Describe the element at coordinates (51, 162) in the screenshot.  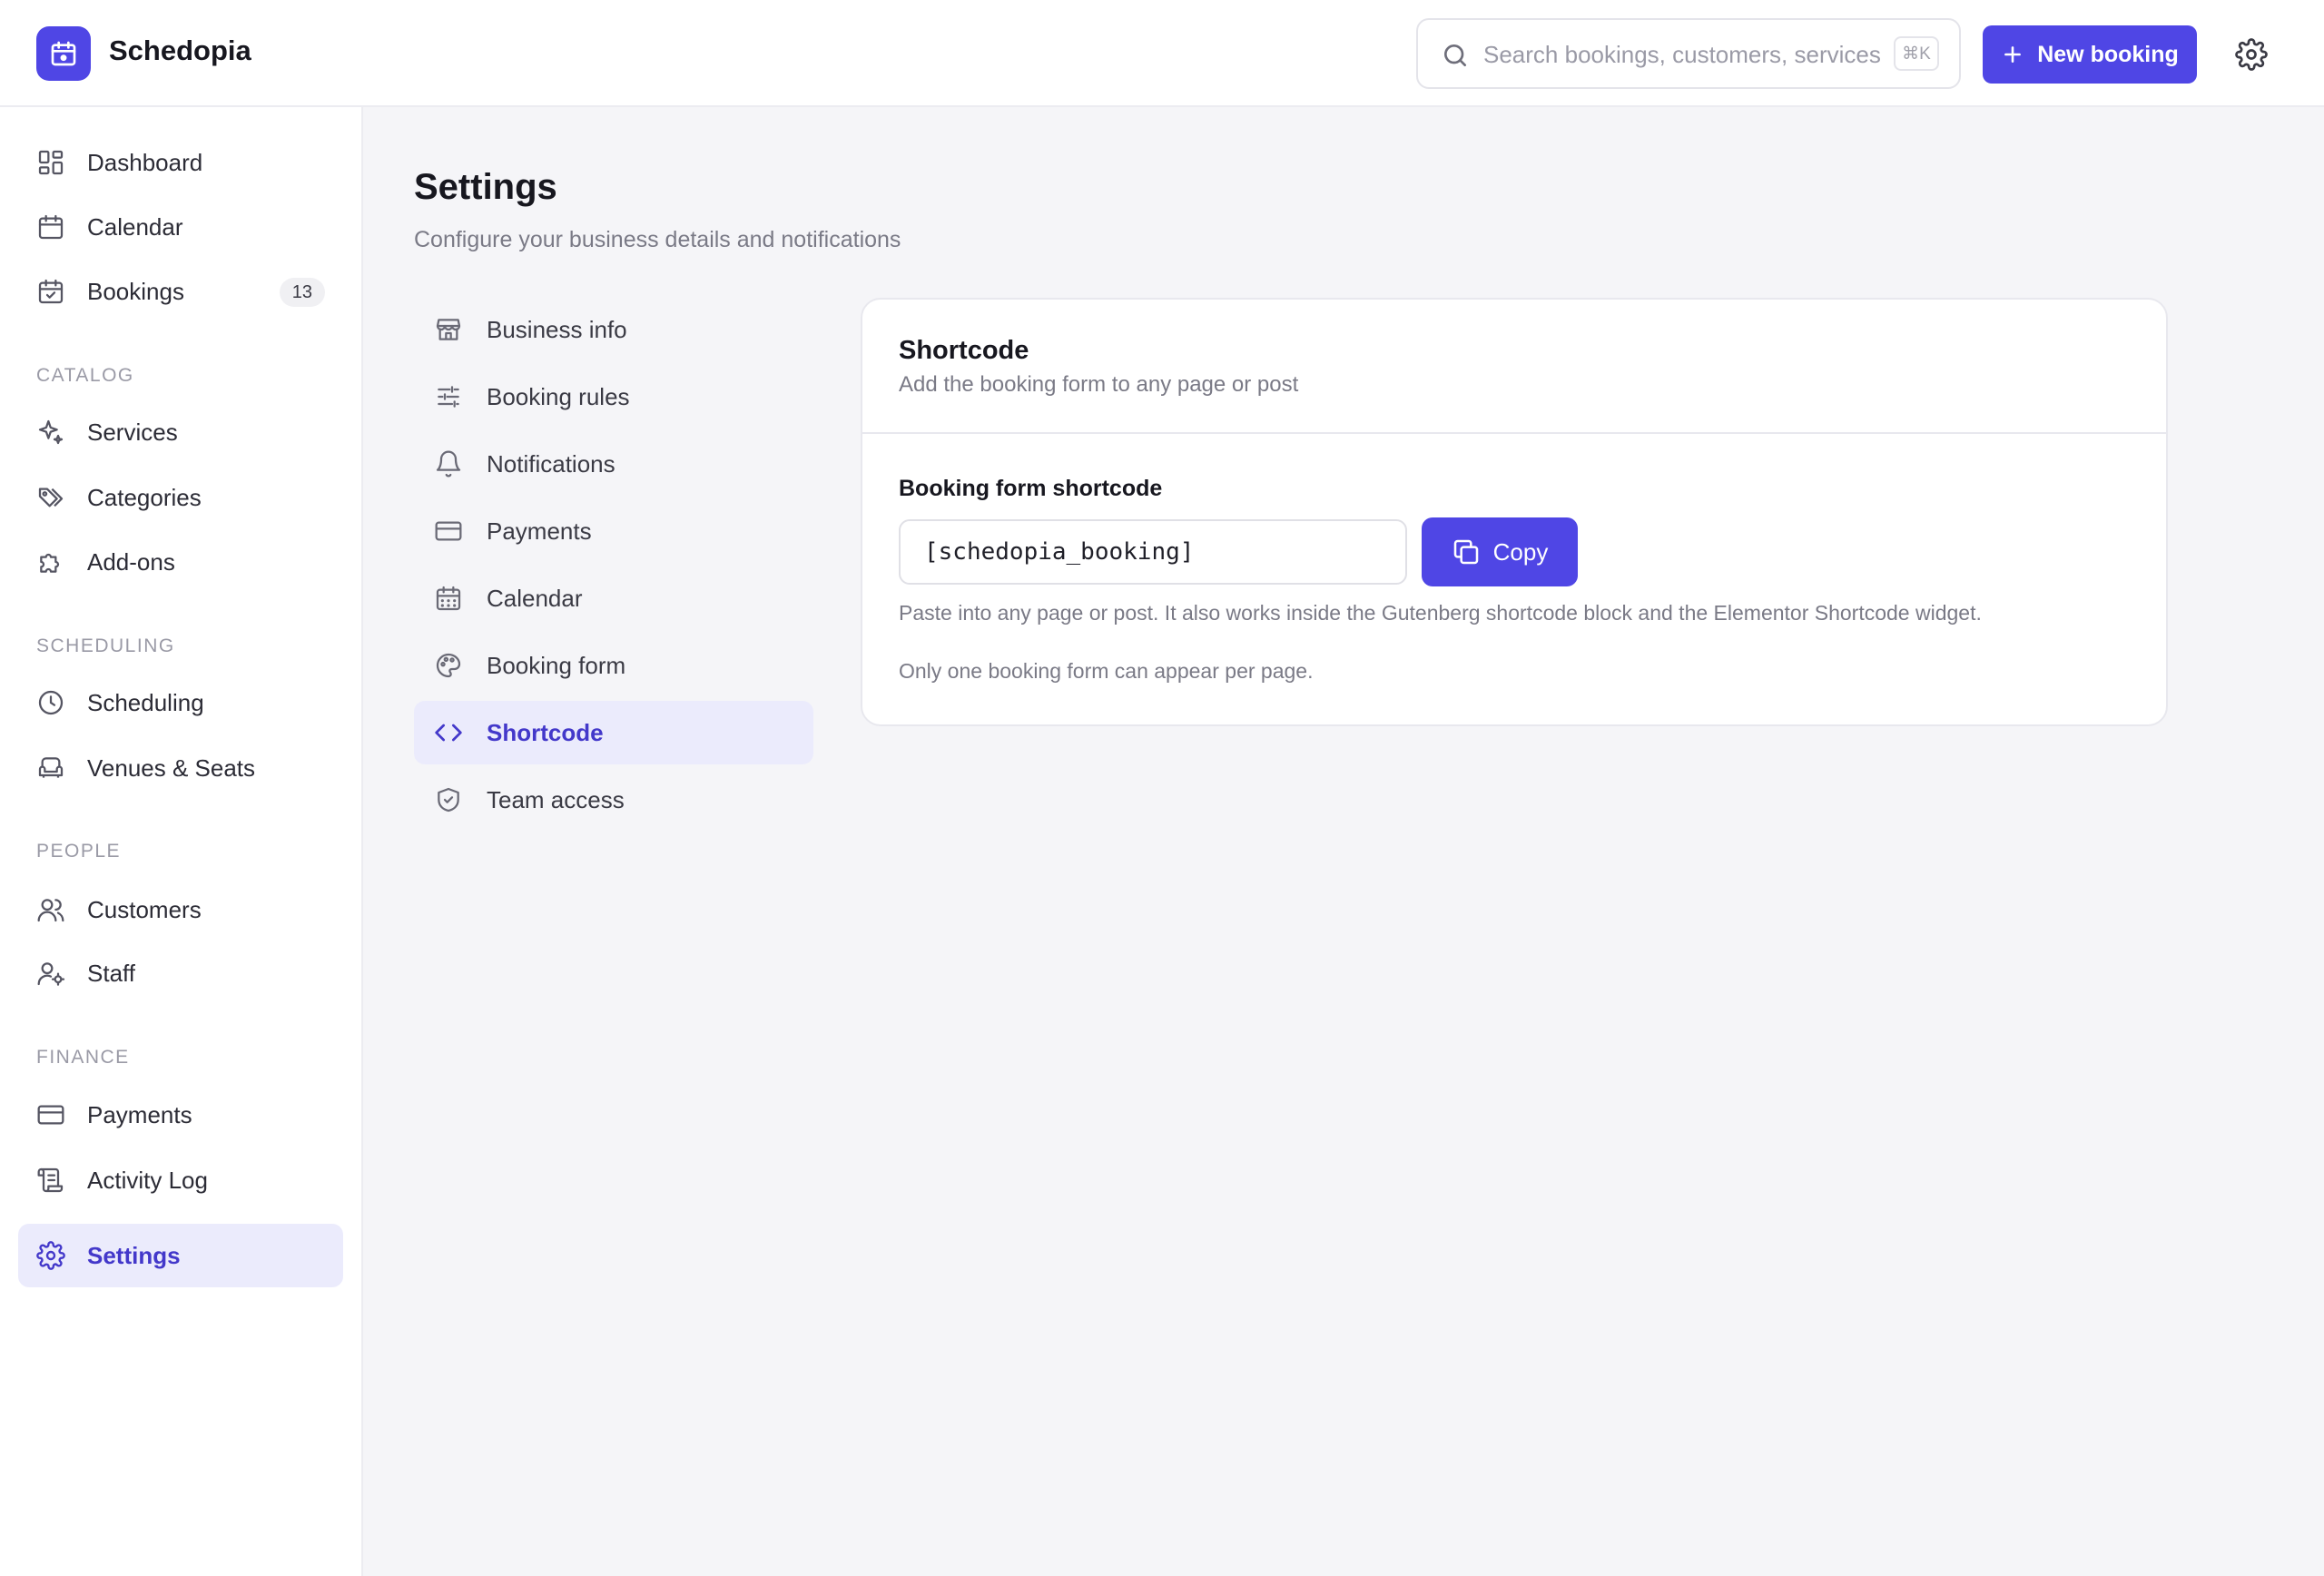
I see `dashboard-icon` at that location.